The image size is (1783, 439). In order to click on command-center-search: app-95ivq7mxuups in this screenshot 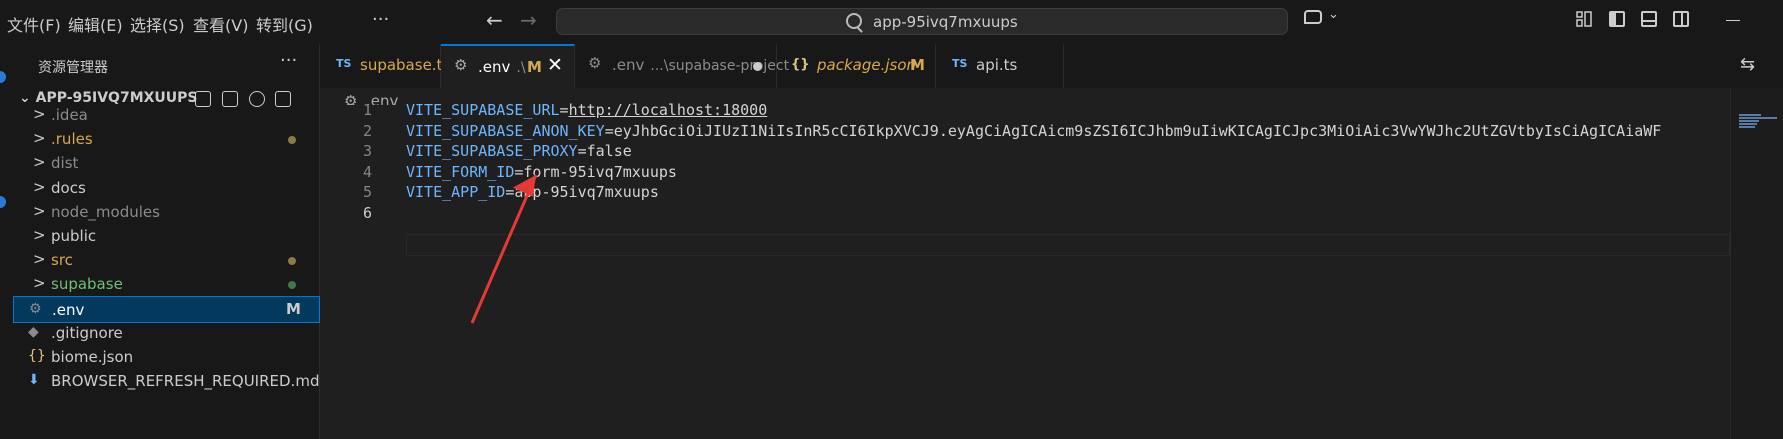, I will do `click(922, 21)`.